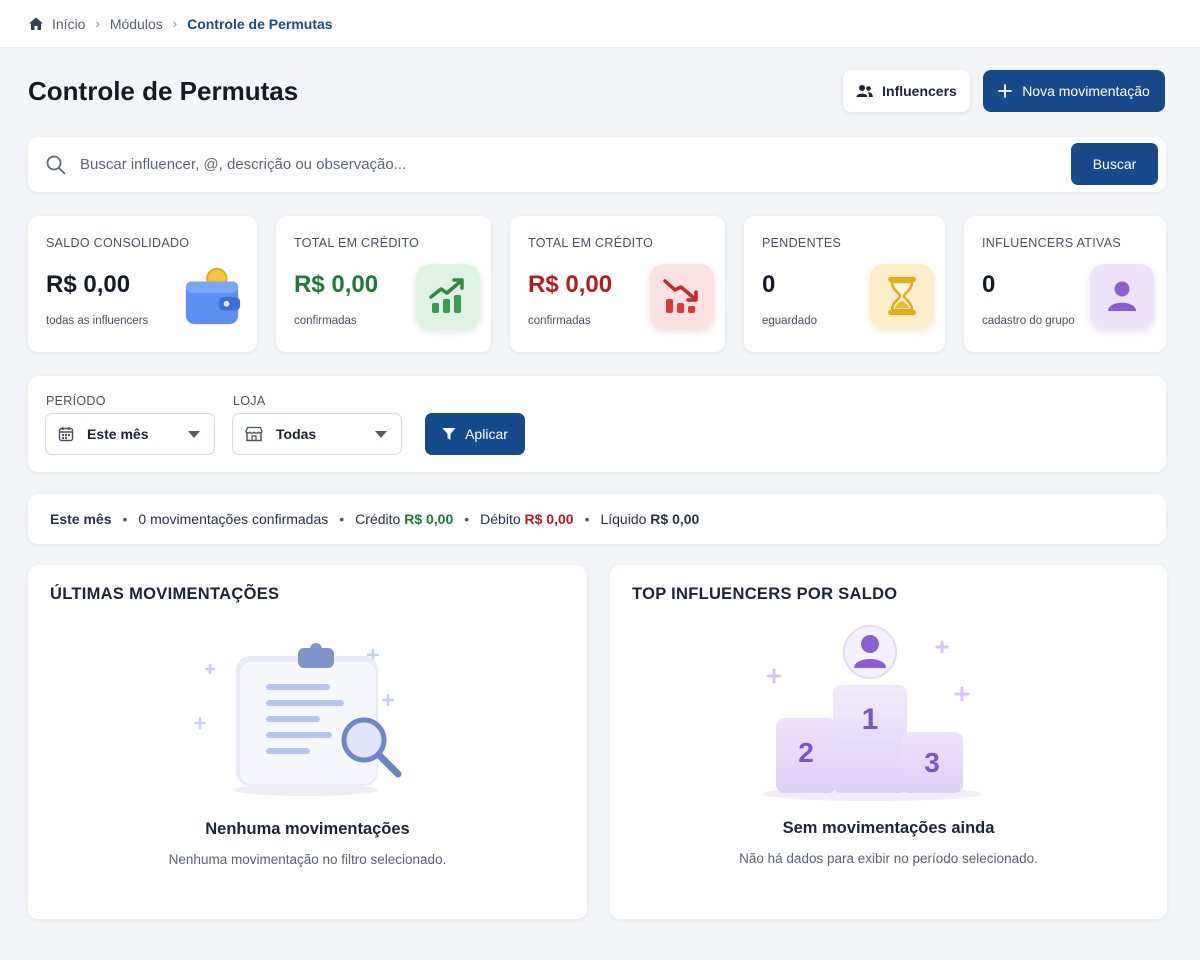 The height and width of the screenshot is (960, 1200). What do you see at coordinates (118, 243) in the screenshot?
I see `card-label: SALDO CONSOLIDADO` at bounding box center [118, 243].